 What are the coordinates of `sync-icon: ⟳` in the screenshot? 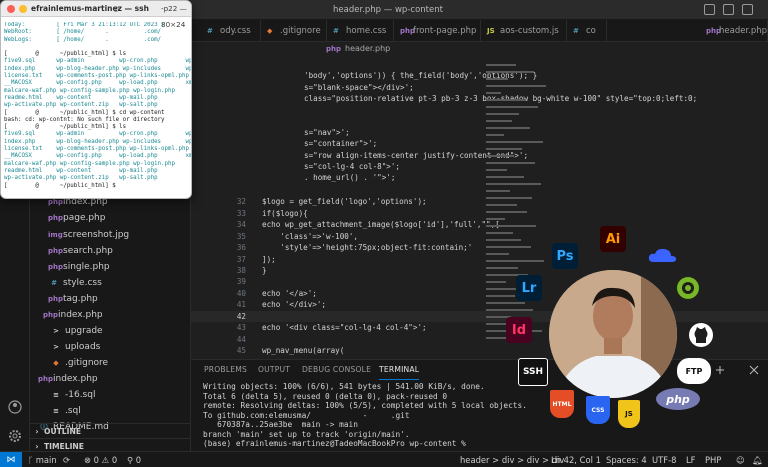 It's located at (67, 460).